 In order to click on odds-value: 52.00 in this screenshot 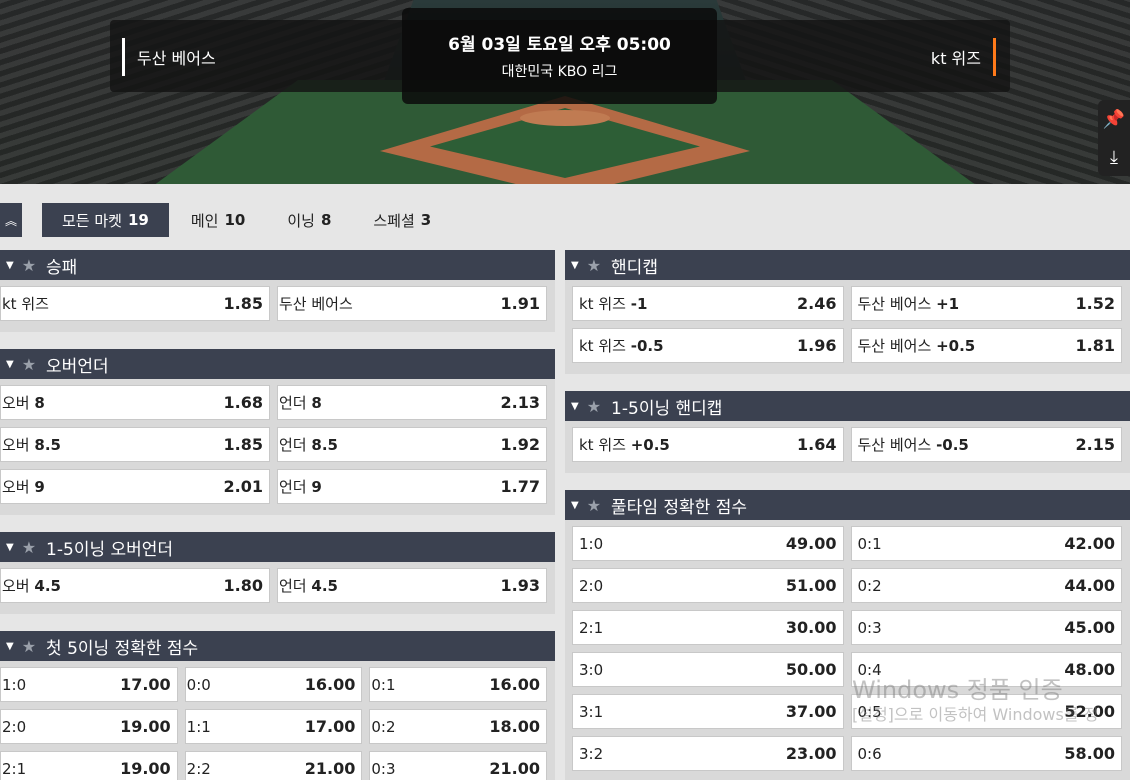, I will do `click(1089, 711)`.